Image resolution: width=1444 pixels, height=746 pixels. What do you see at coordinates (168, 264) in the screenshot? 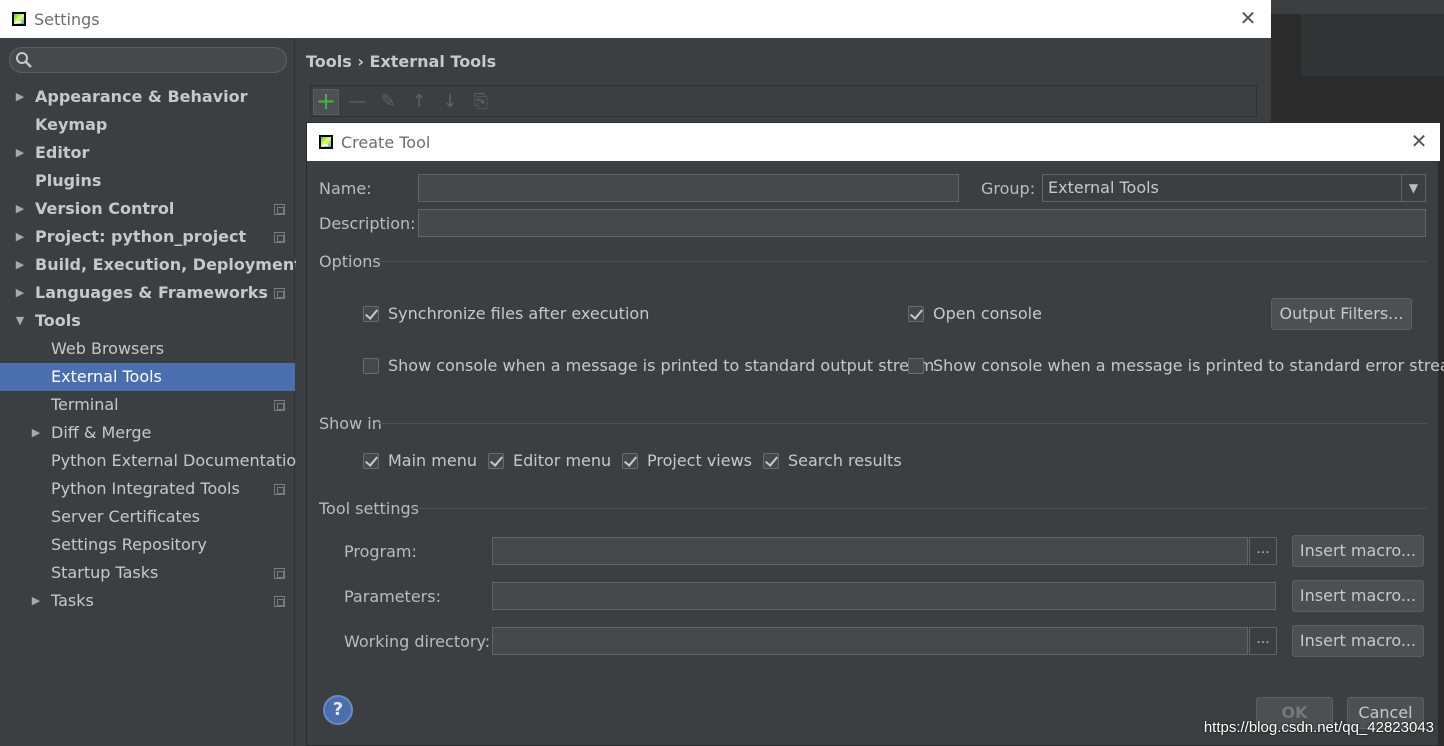
I see `sidebar-item-label: Build, Execution, Deployment` at bounding box center [168, 264].